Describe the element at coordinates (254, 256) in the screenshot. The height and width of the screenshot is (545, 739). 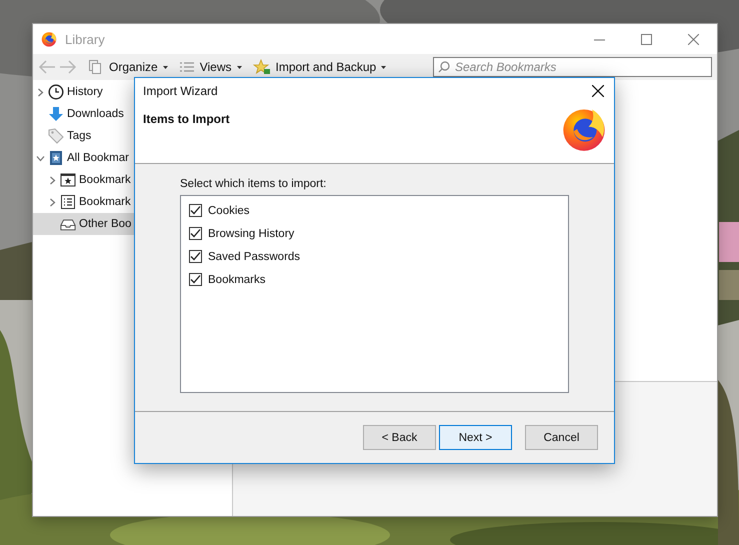
I see `option-label: Saved Passwords` at that location.